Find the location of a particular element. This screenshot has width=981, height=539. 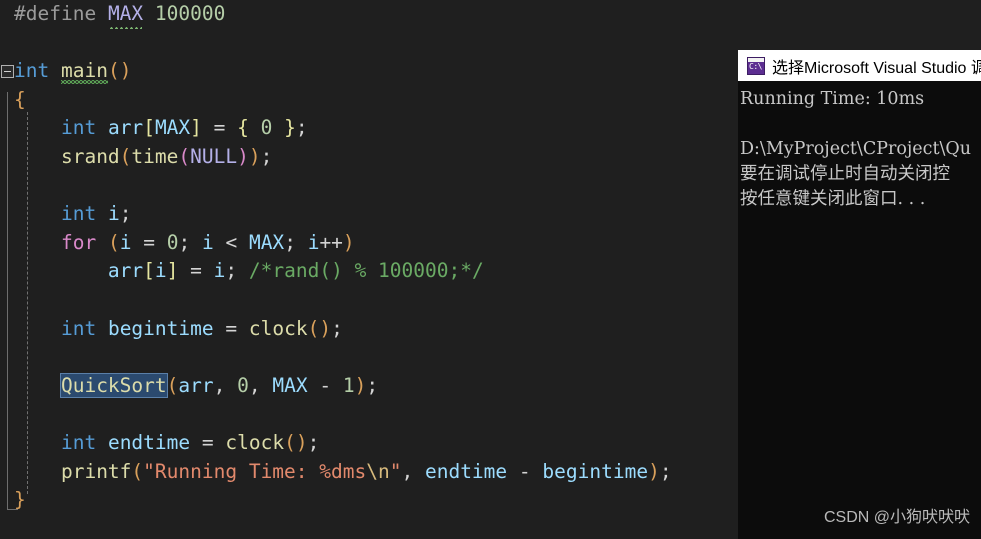

code-line-endtime: int endtime = clock(); is located at coordinates (370, 443).